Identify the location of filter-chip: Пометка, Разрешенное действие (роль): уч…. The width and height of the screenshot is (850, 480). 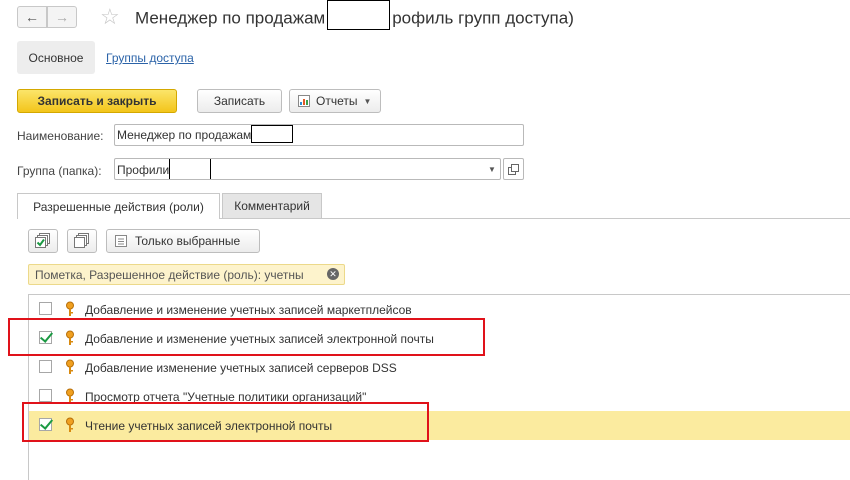
(186, 274).